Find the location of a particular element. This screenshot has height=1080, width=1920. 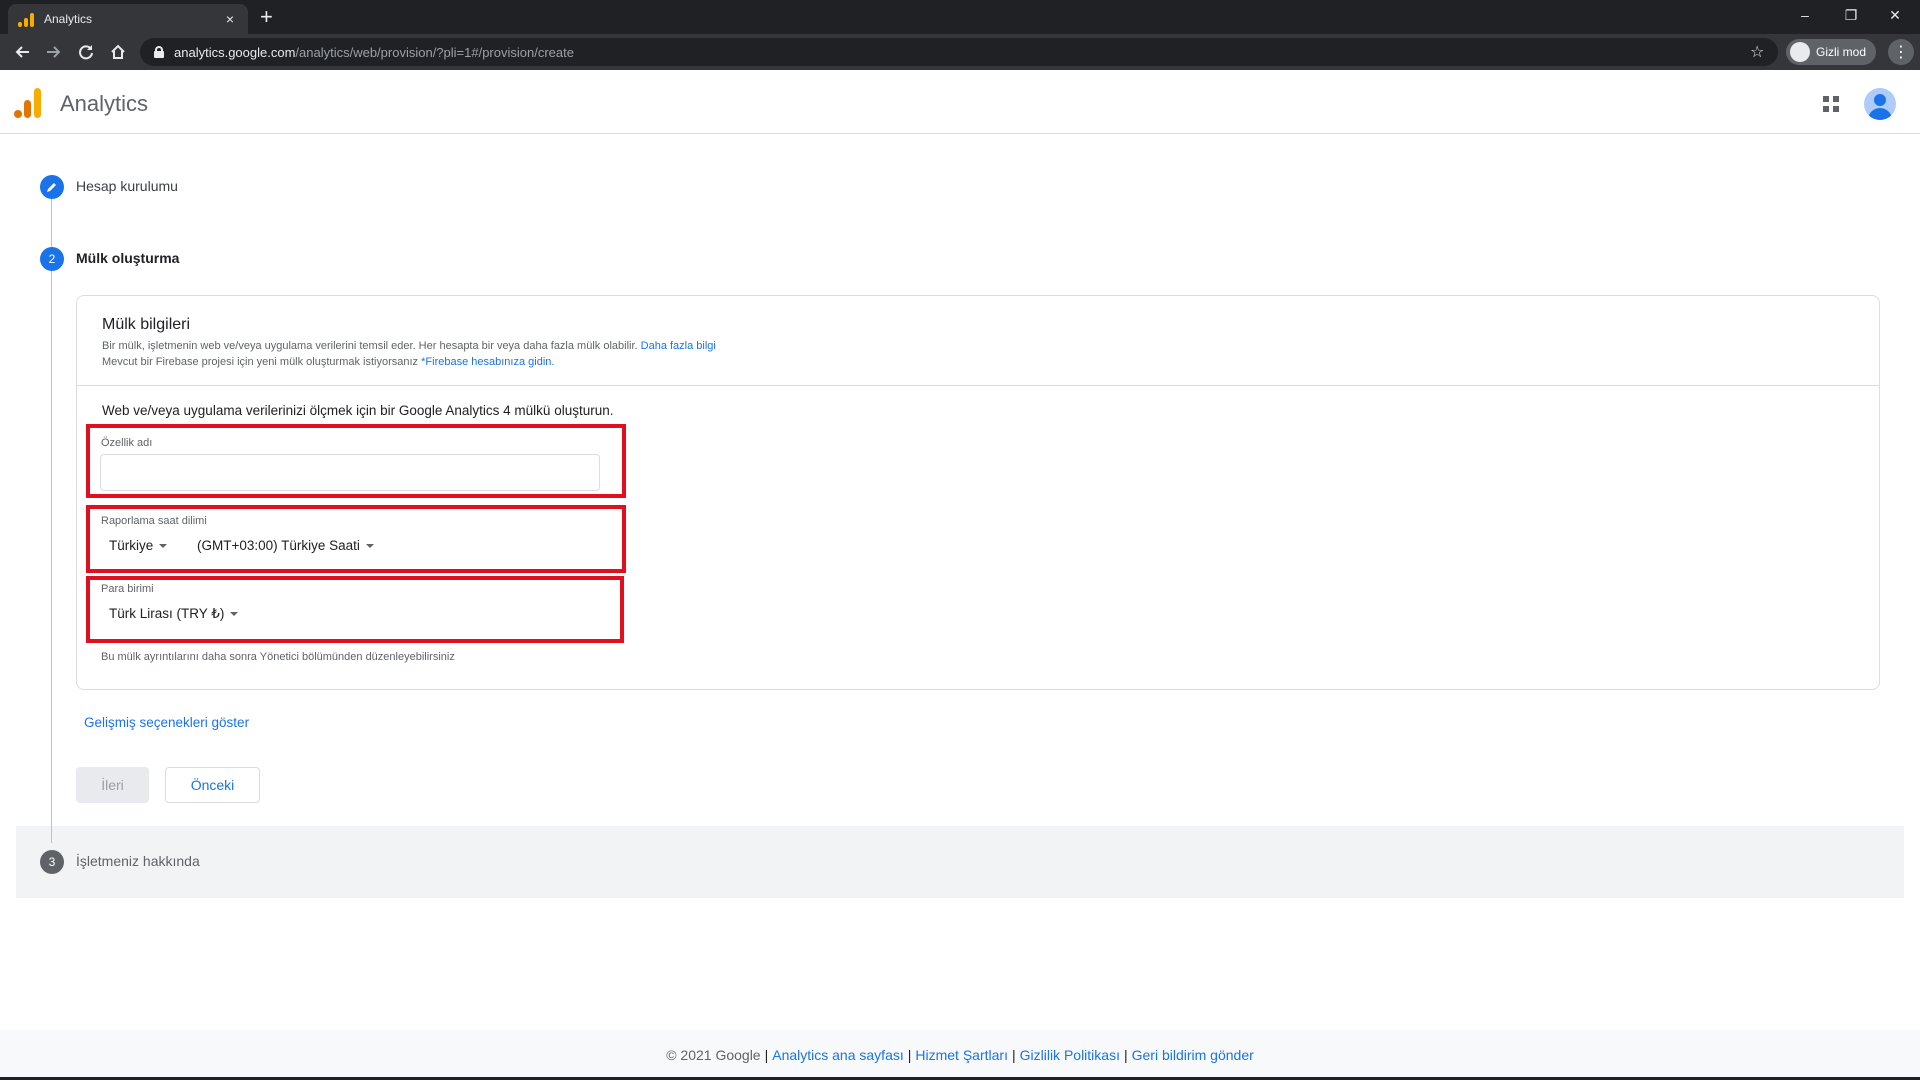

bookmark-star-icon: ☆ is located at coordinates (1757, 52).